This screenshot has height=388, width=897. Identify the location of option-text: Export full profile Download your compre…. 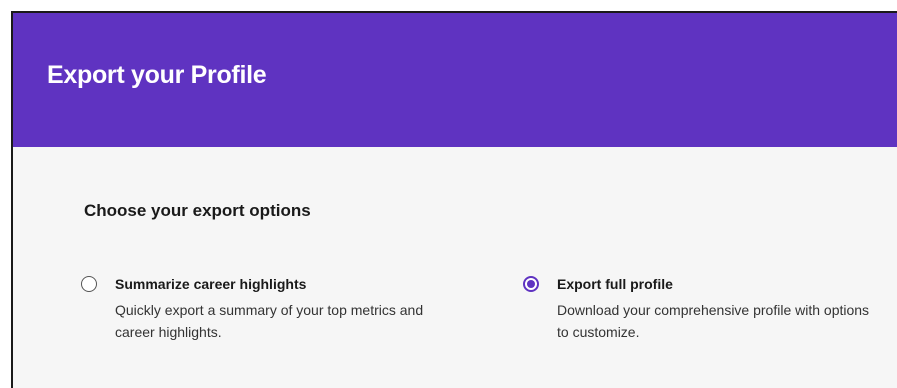
(717, 309).